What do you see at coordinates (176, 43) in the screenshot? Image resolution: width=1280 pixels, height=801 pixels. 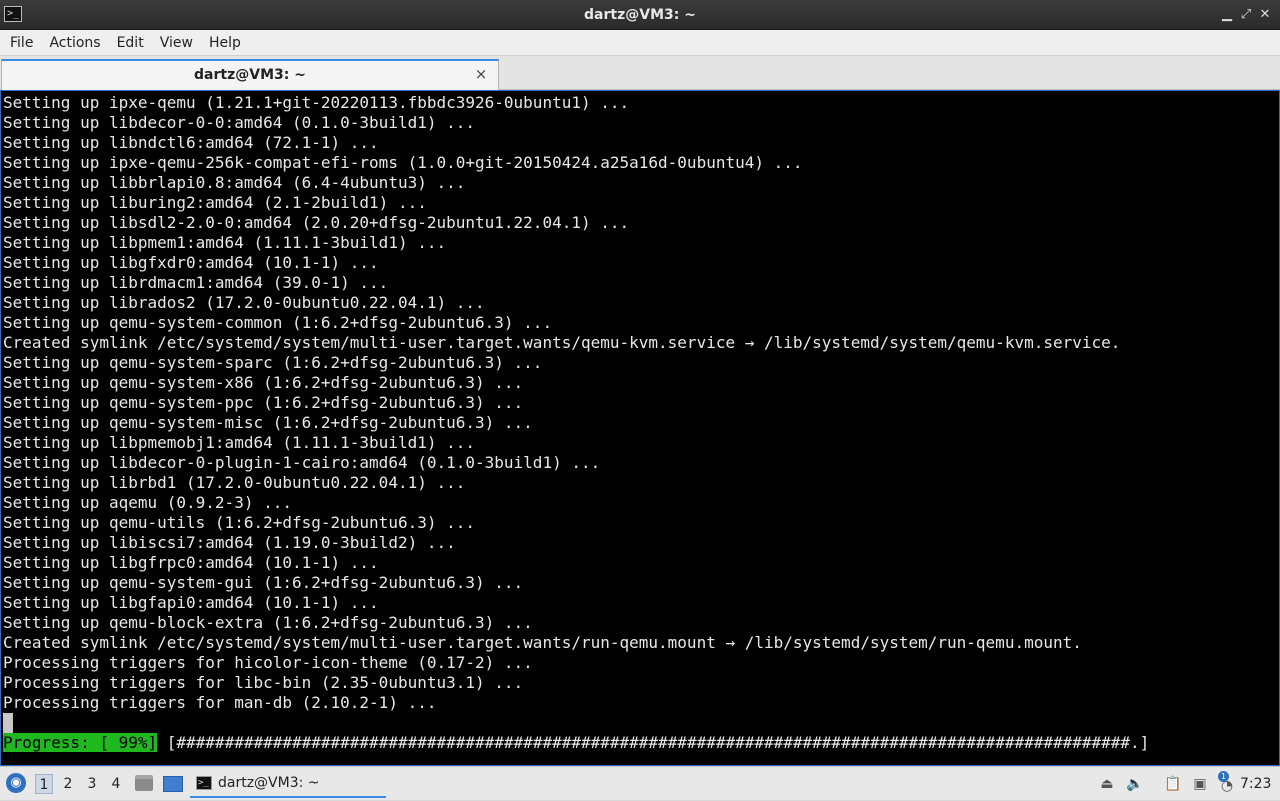 I see `menu-view: View` at bounding box center [176, 43].